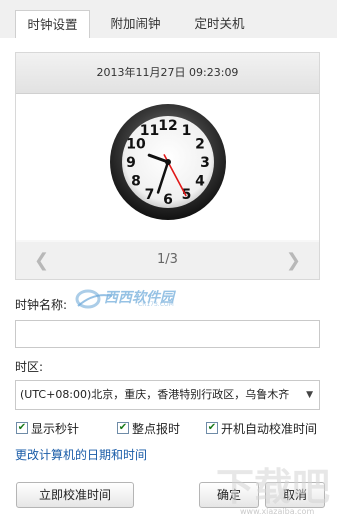  Describe the element at coordinates (187, 131) in the screenshot. I see `clock-numeral: 1` at that location.